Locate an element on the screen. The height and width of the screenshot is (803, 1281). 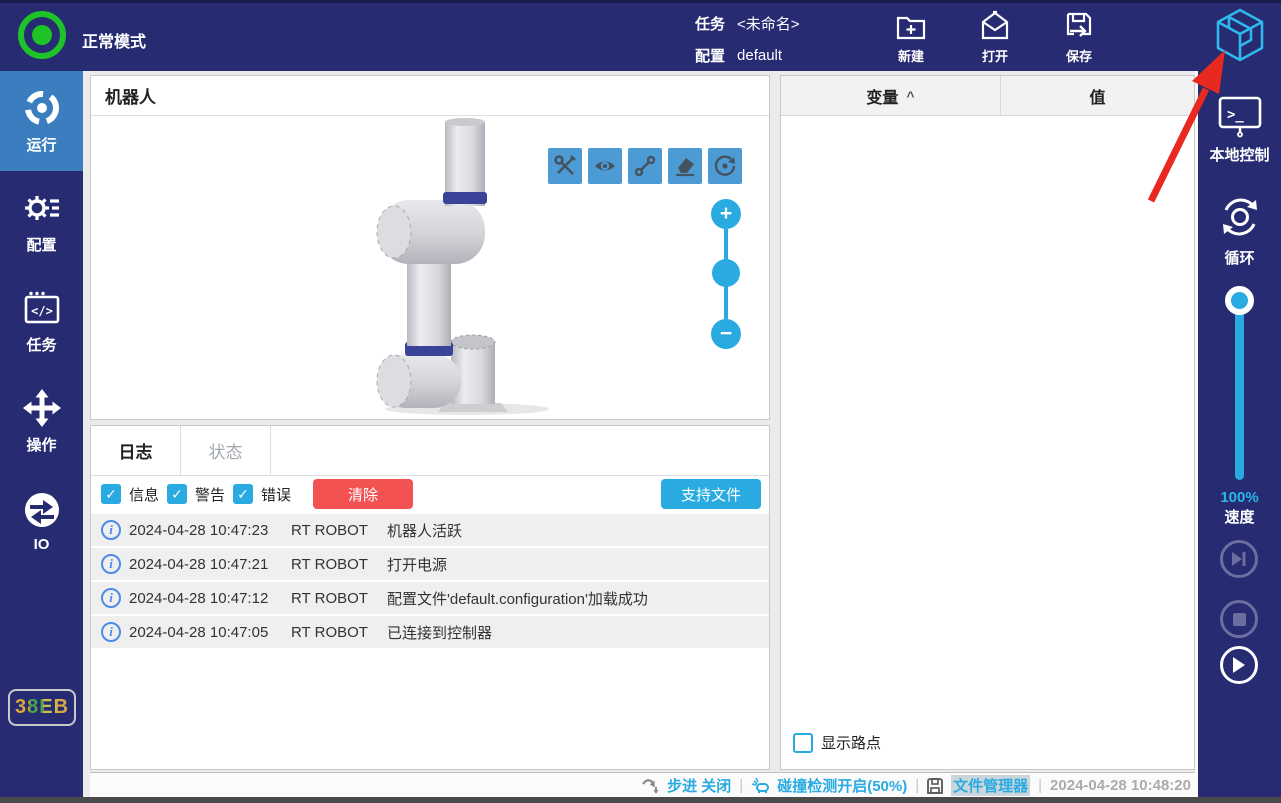
mode-status-dot is located at coordinates (42, 35).